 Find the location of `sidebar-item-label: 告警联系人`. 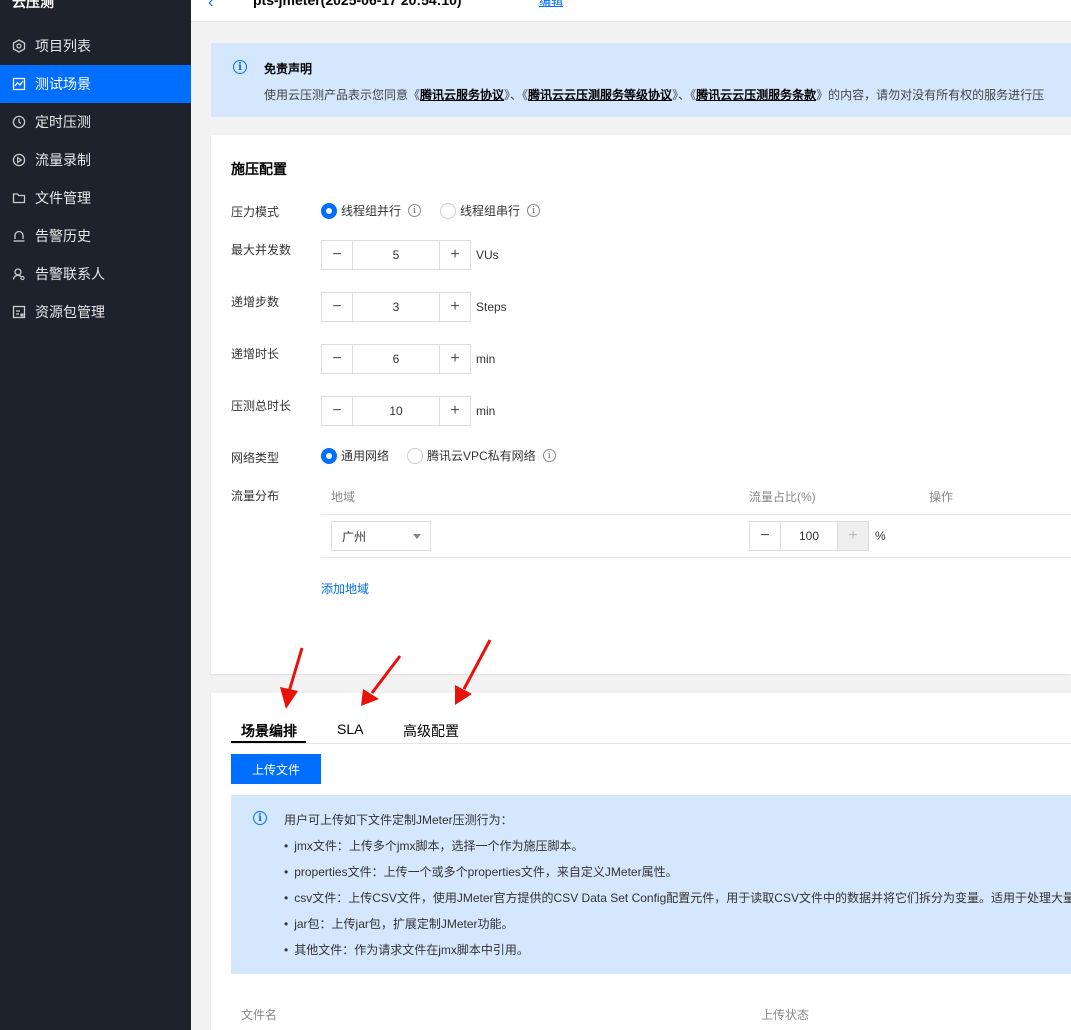

sidebar-item-label: 告警联系人 is located at coordinates (70, 274).